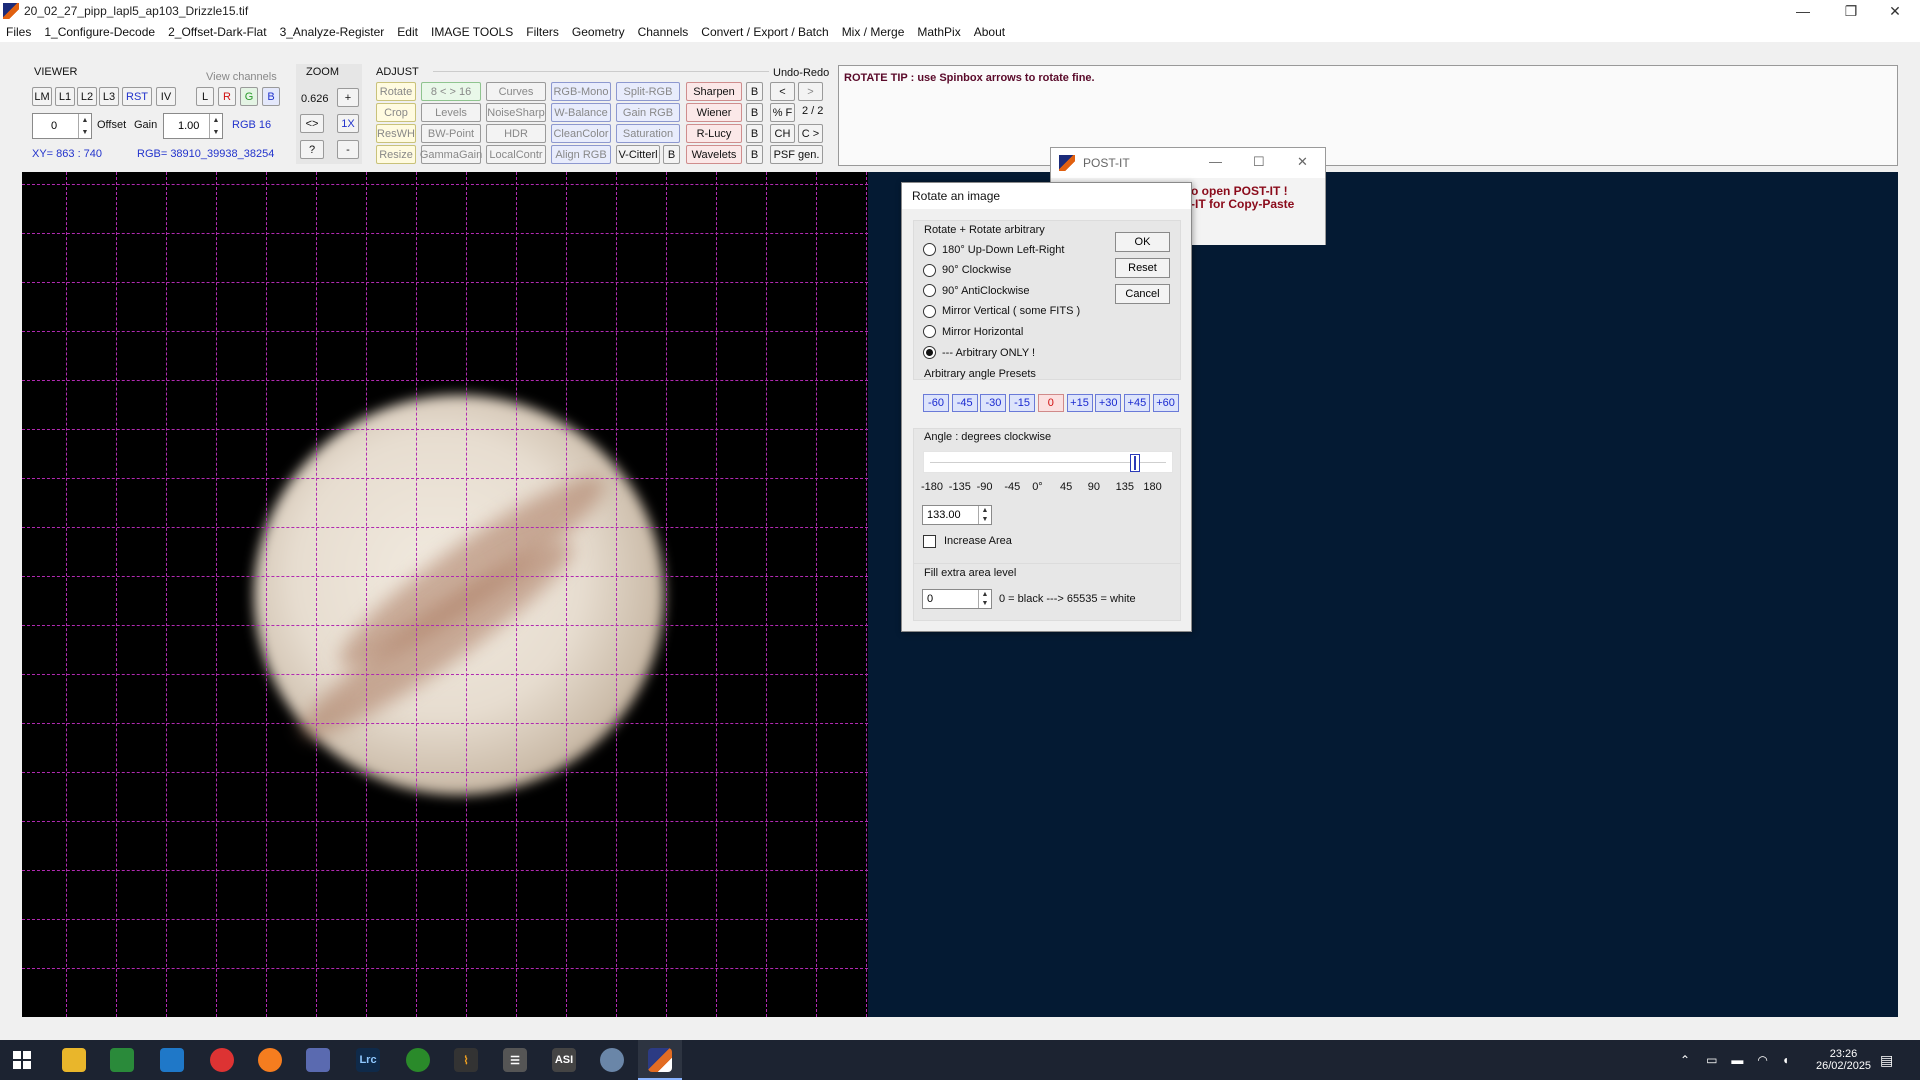 The width and height of the screenshot is (1920, 1080). Describe the element at coordinates (1803, 11) in the screenshot. I see `minimize-button: —` at that location.